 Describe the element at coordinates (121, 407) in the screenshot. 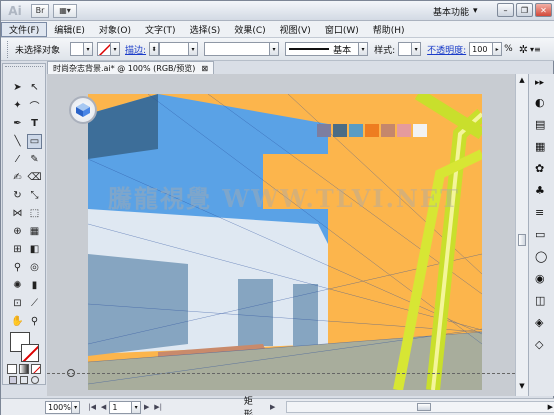

I see `artboard-number-input: 1` at that location.